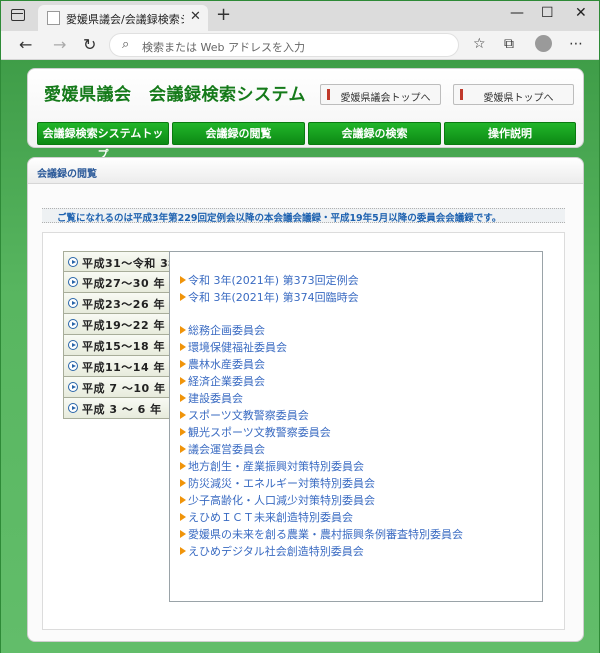 The height and width of the screenshot is (653, 600). What do you see at coordinates (380, 94) in the screenshot?
I see `assembly-top-link: 愛媛県議会トップへ` at bounding box center [380, 94].